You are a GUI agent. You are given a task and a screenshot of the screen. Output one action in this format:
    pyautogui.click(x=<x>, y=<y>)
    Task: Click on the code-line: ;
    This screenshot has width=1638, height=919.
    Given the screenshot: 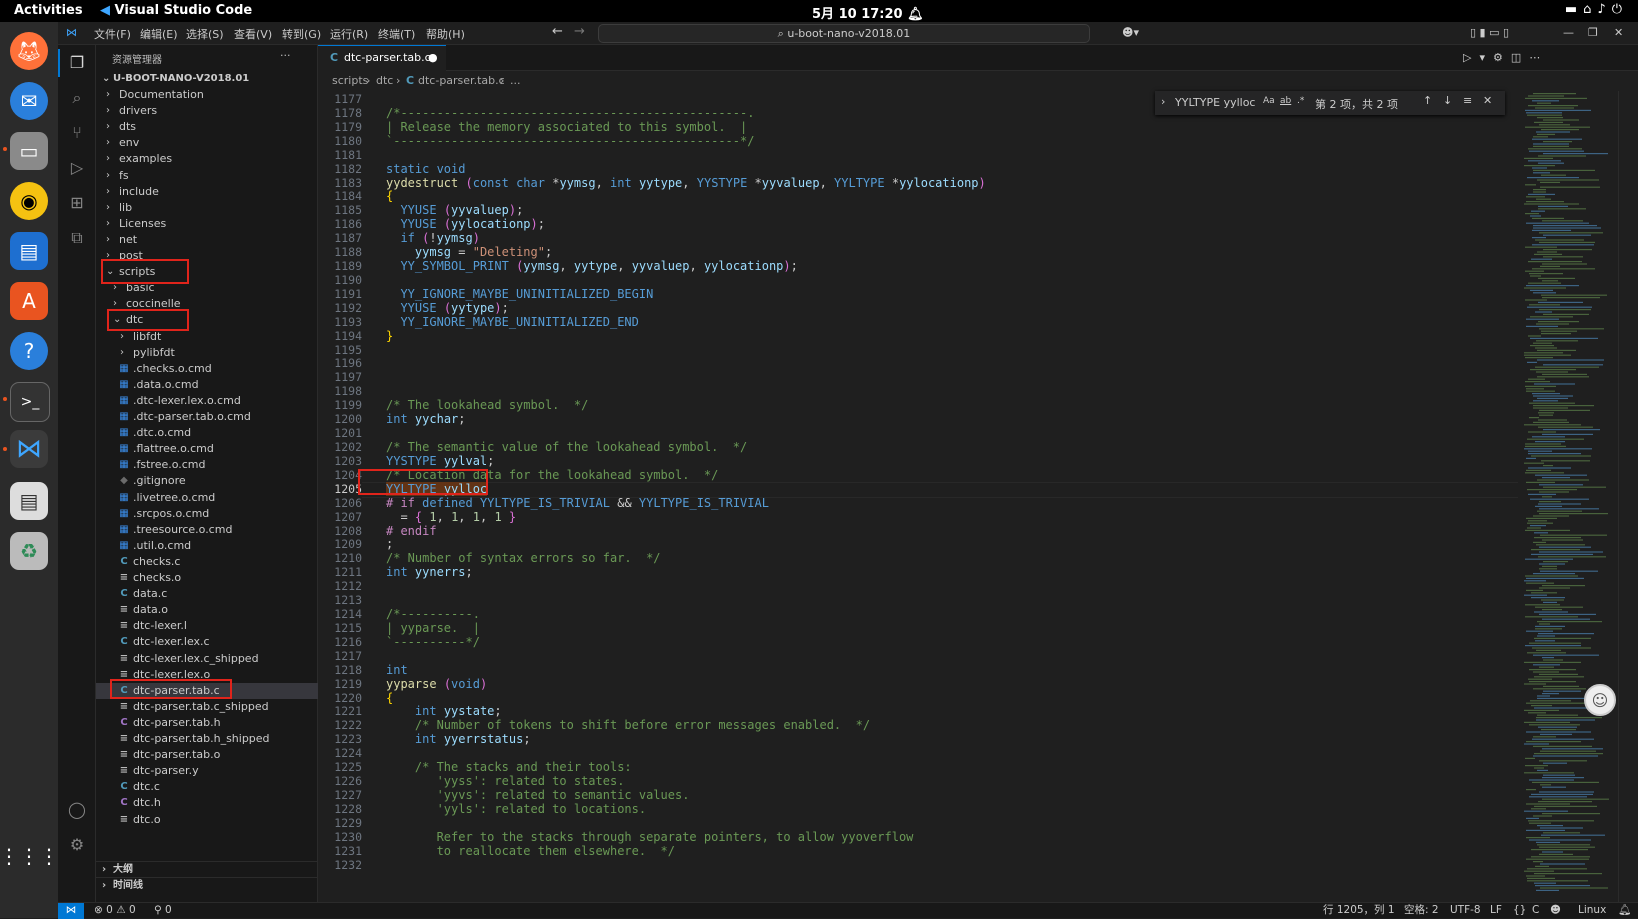 What is the action you would take?
    pyautogui.click(x=389, y=544)
    